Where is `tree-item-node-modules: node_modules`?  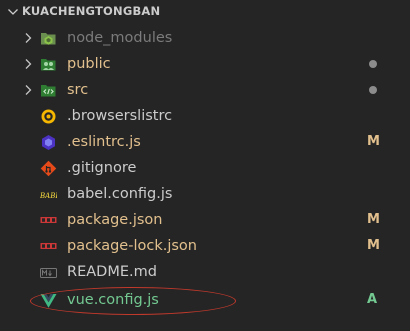
tree-item-node-modules: node_modules is located at coordinates (205, 38).